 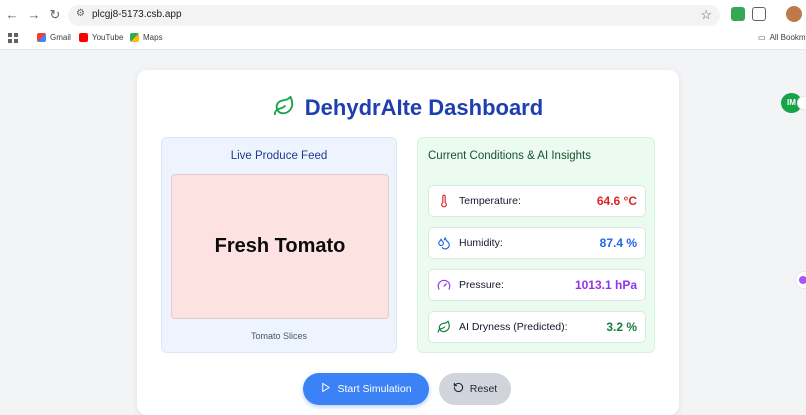 What do you see at coordinates (481, 285) in the screenshot?
I see `metric-label: Pressure:` at bounding box center [481, 285].